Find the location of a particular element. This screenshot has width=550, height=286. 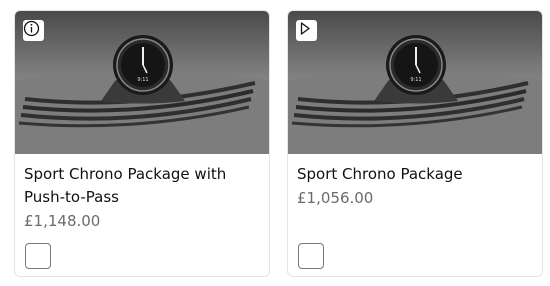

option-title: Sport Chrono Package with Push-to-Pass is located at coordinates (125, 185).